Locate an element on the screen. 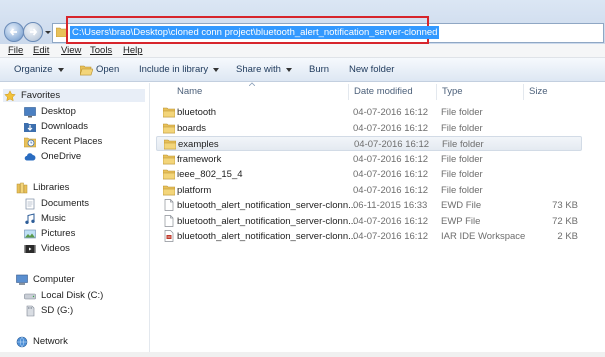  file-size: 73 KB is located at coordinates (565, 205).